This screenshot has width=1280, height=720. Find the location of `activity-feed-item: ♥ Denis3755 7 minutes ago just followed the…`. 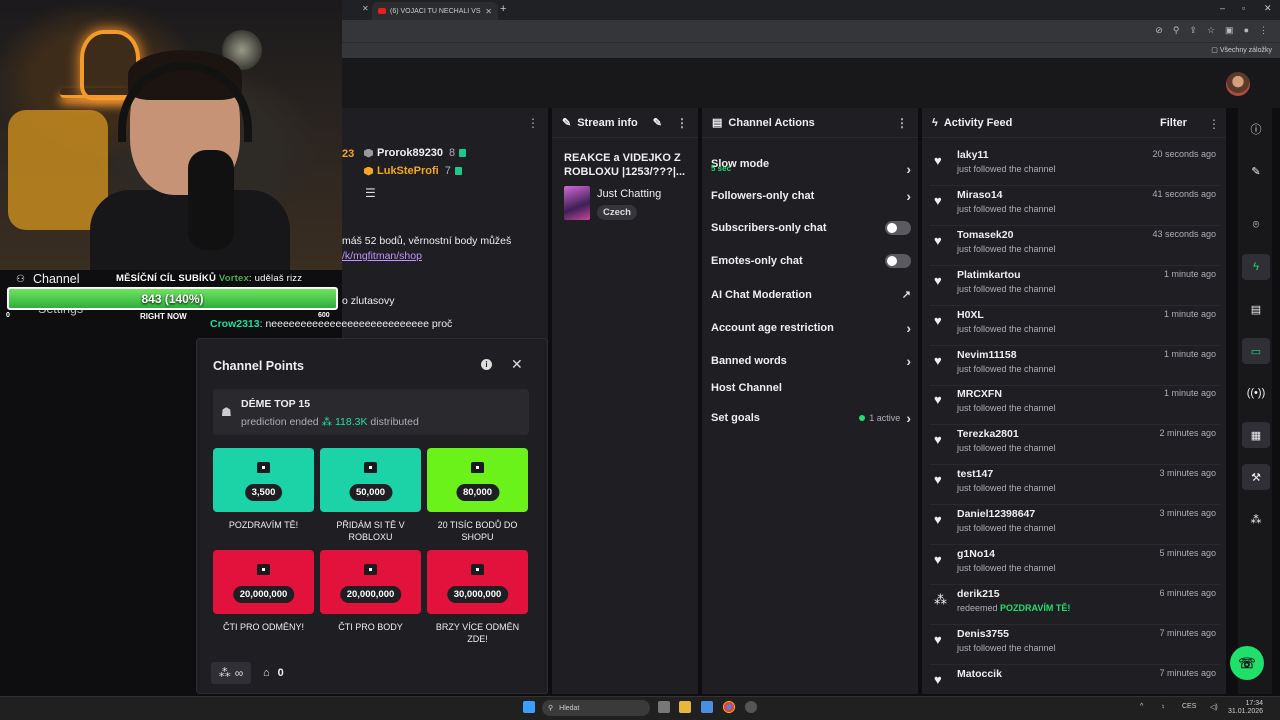

activity-feed-item: ♥ Denis3755 7 minutes ago just followed the… is located at coordinates (1075, 645).